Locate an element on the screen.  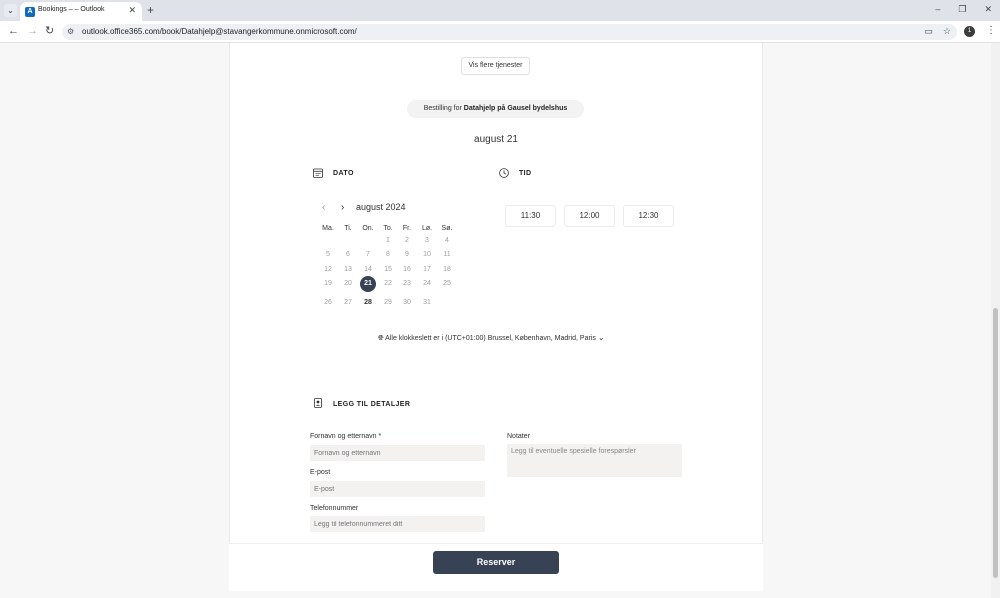
calendar-day: 29 is located at coordinates (388, 302).